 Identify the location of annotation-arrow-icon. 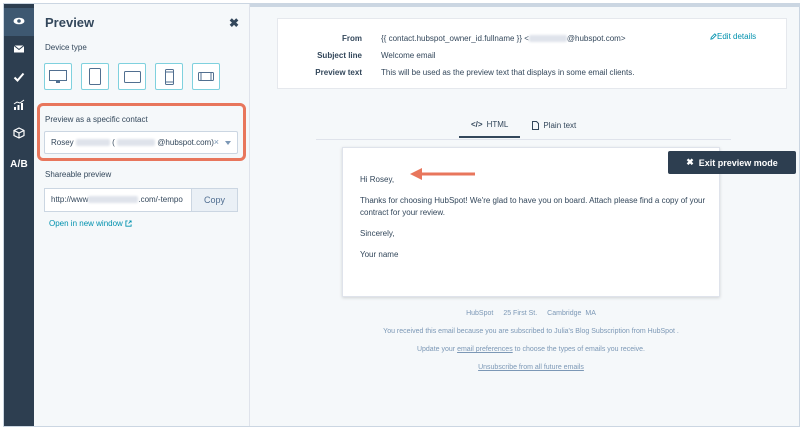
(442, 174).